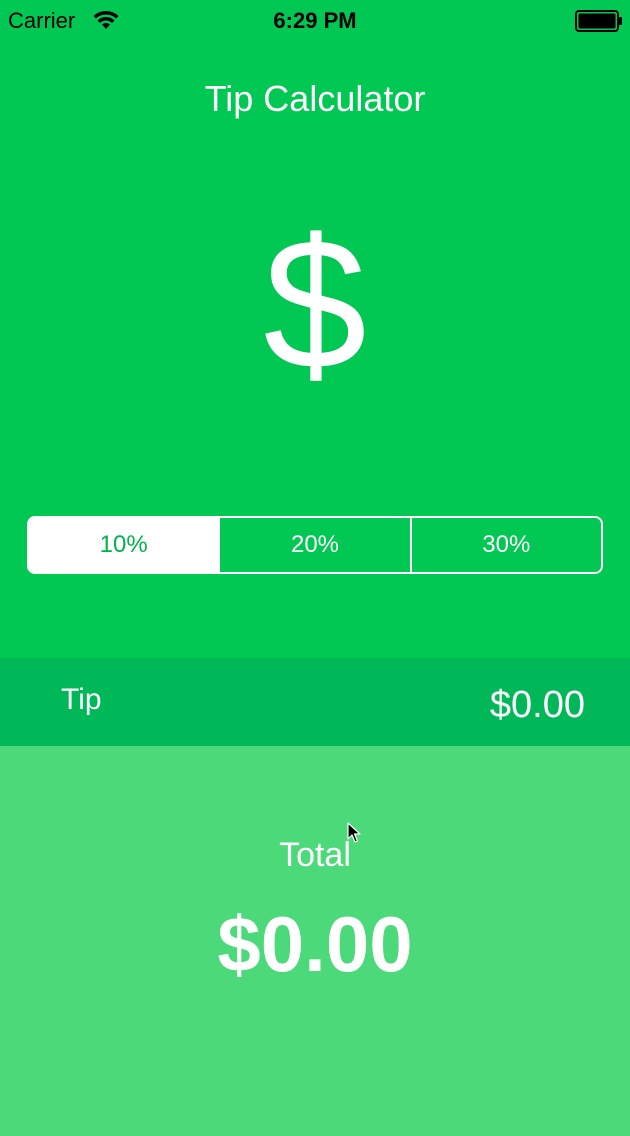 The image size is (630, 1136). I want to click on status-time: 6:29 PM, so click(315, 20).